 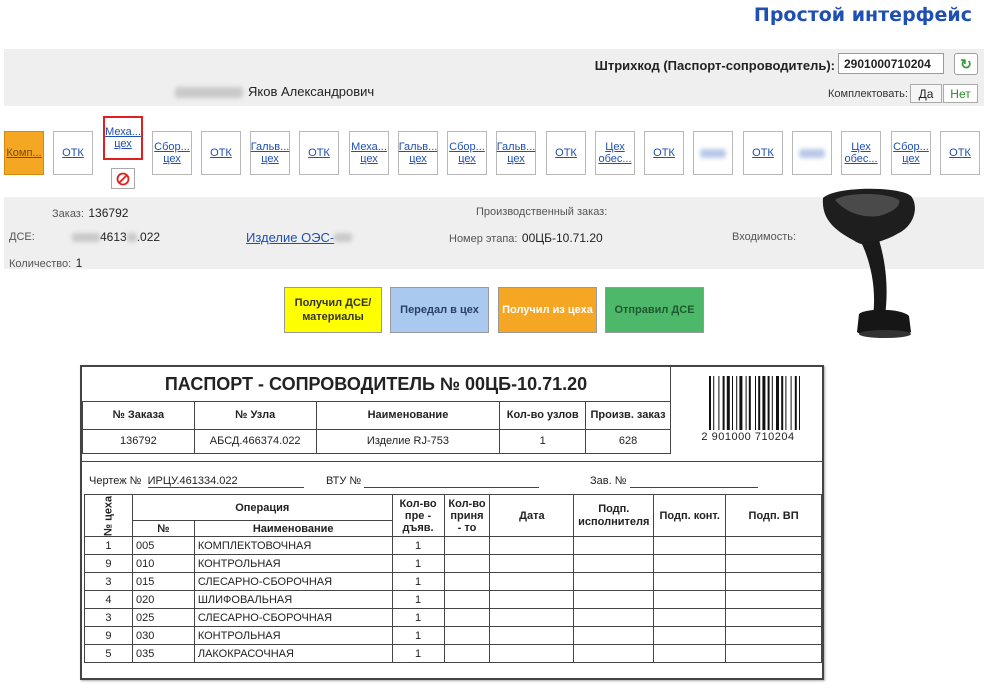 I want to click on head-val: Изделие RJ-753, so click(x=408, y=441).